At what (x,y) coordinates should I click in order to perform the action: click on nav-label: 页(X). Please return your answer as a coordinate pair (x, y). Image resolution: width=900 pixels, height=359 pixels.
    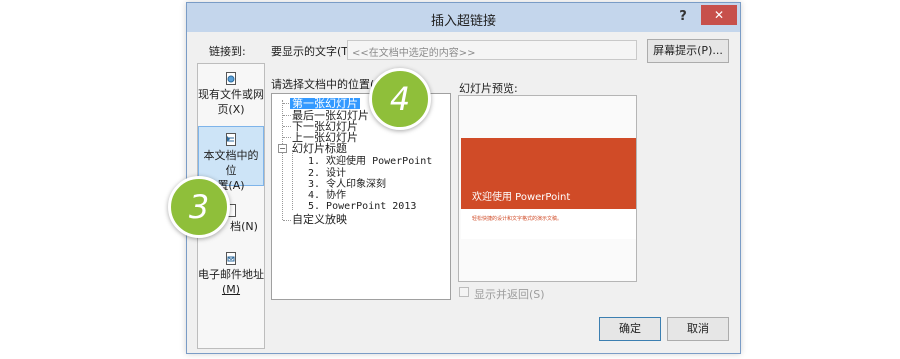
    Looking at the image, I should click on (231, 109).